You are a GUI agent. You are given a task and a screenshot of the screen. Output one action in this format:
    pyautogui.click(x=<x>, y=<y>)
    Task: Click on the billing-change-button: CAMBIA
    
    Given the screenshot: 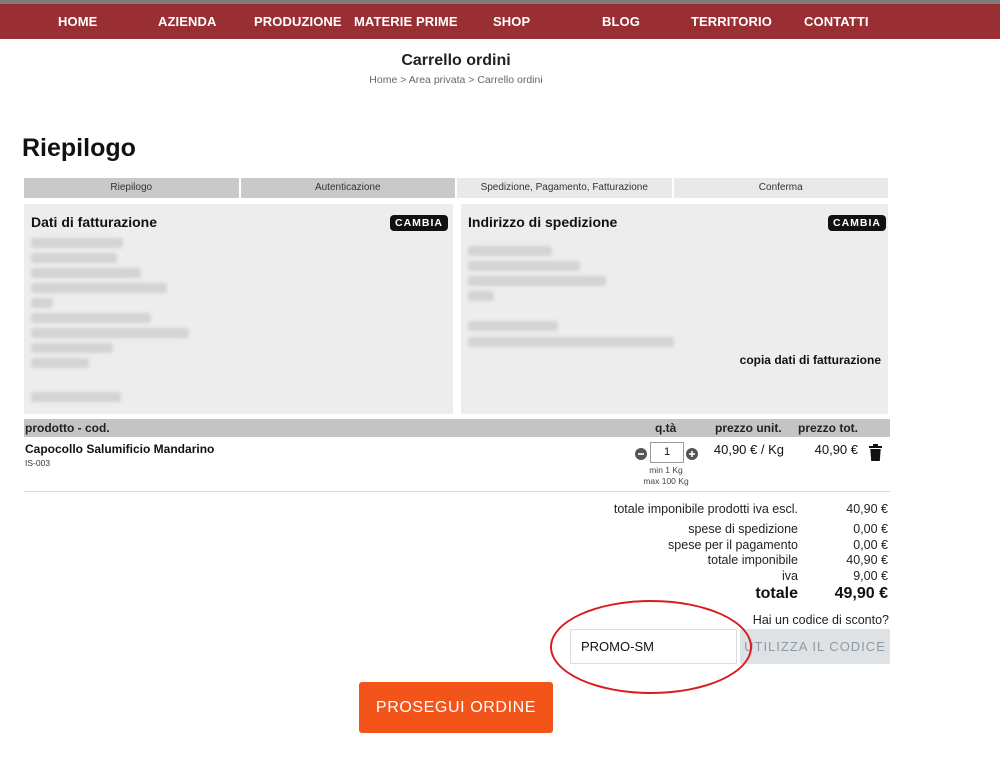 What is the action you would take?
    pyautogui.click(x=419, y=223)
    